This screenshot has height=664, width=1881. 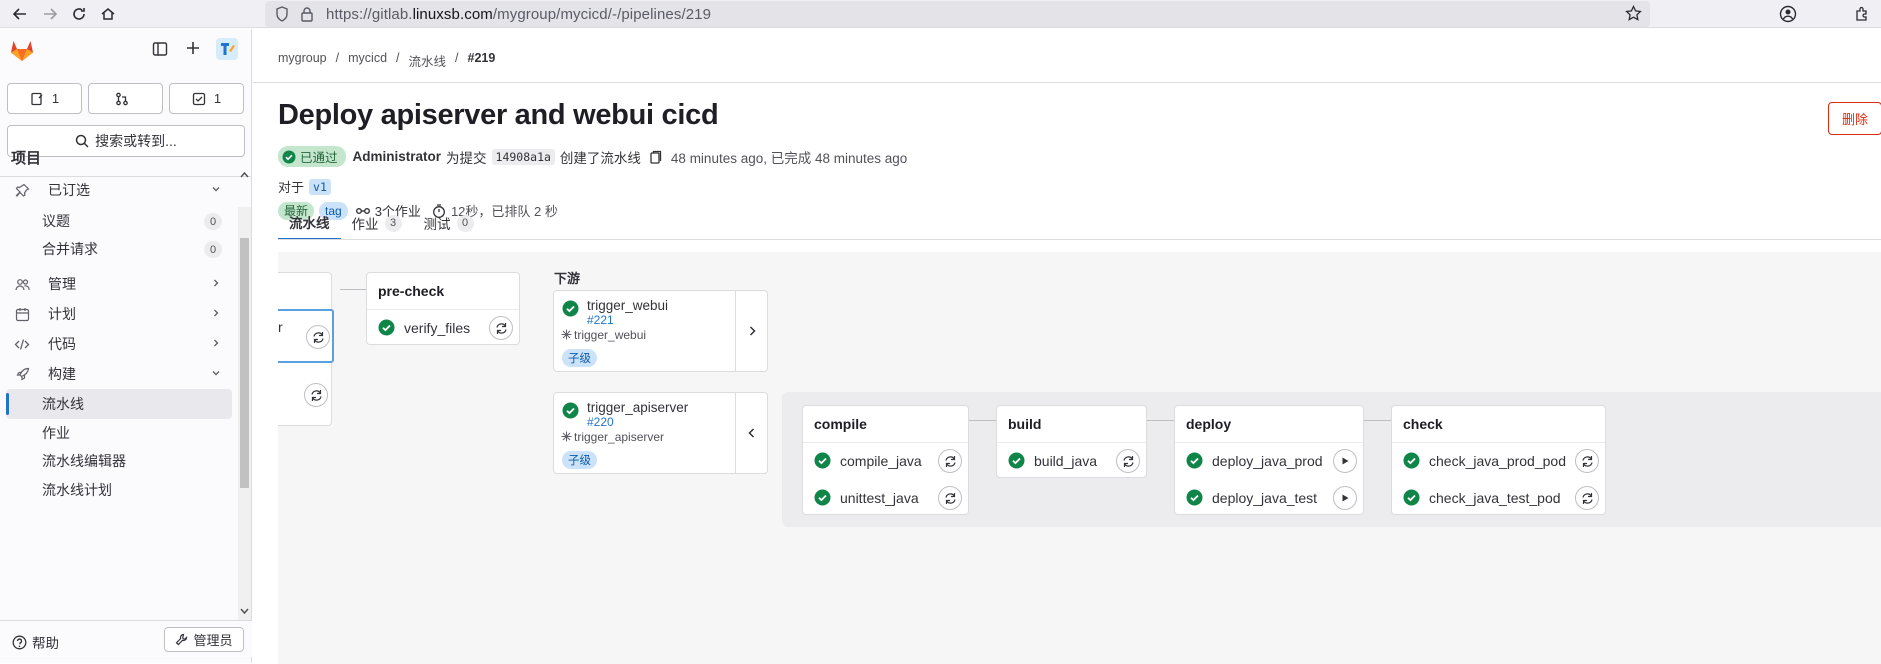 I want to click on breadcrumb-project-link: mycicd, so click(x=367, y=60).